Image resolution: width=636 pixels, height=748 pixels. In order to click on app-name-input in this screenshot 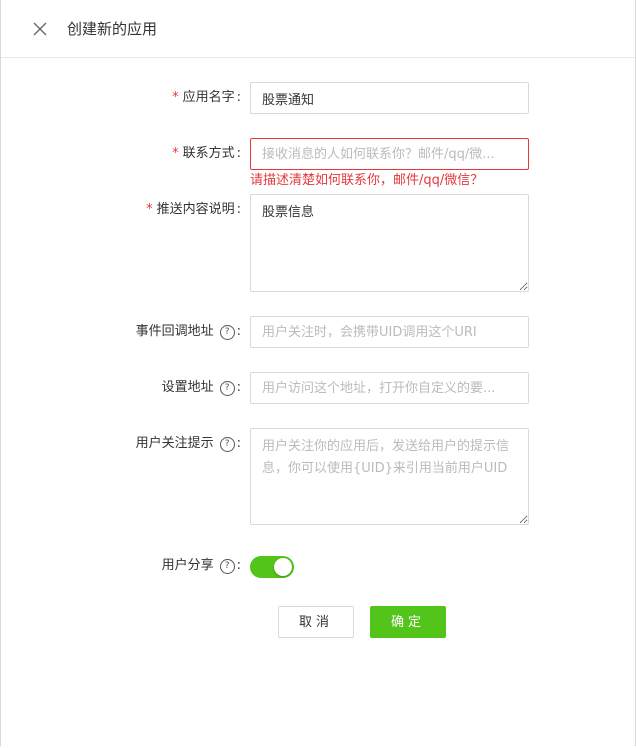, I will do `click(389, 98)`.